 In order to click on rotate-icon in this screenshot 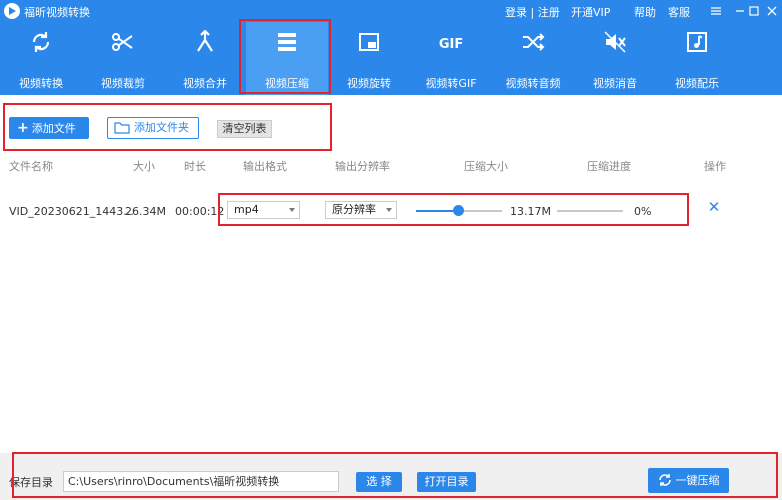, I will do `click(369, 42)`.